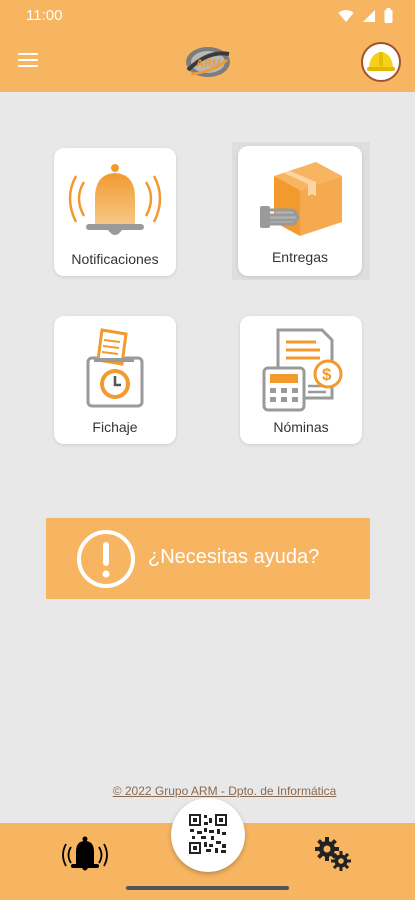  What do you see at coordinates (115, 427) in the screenshot?
I see `tile-label-fichaje: Fichaje` at bounding box center [115, 427].